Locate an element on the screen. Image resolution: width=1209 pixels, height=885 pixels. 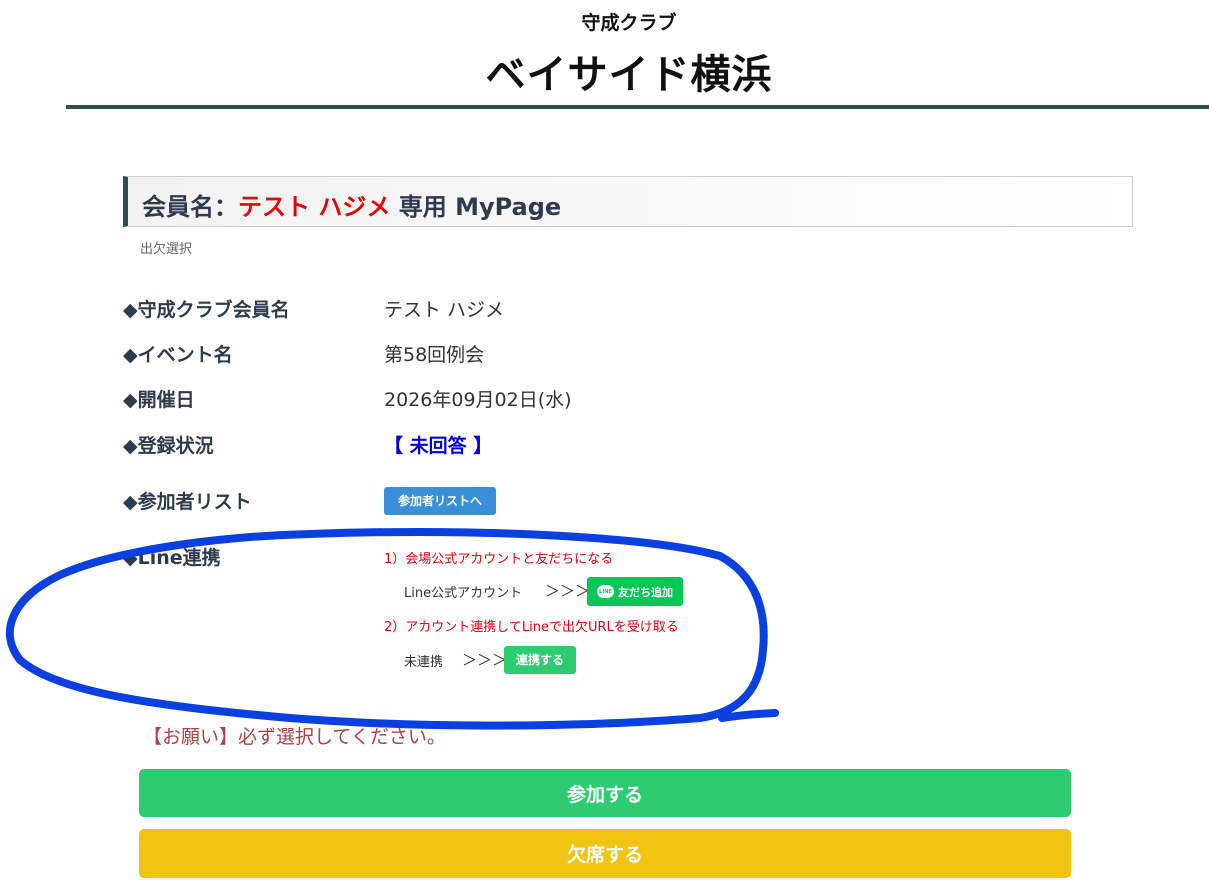
line-link-status: 未連携 is located at coordinates (424, 662).